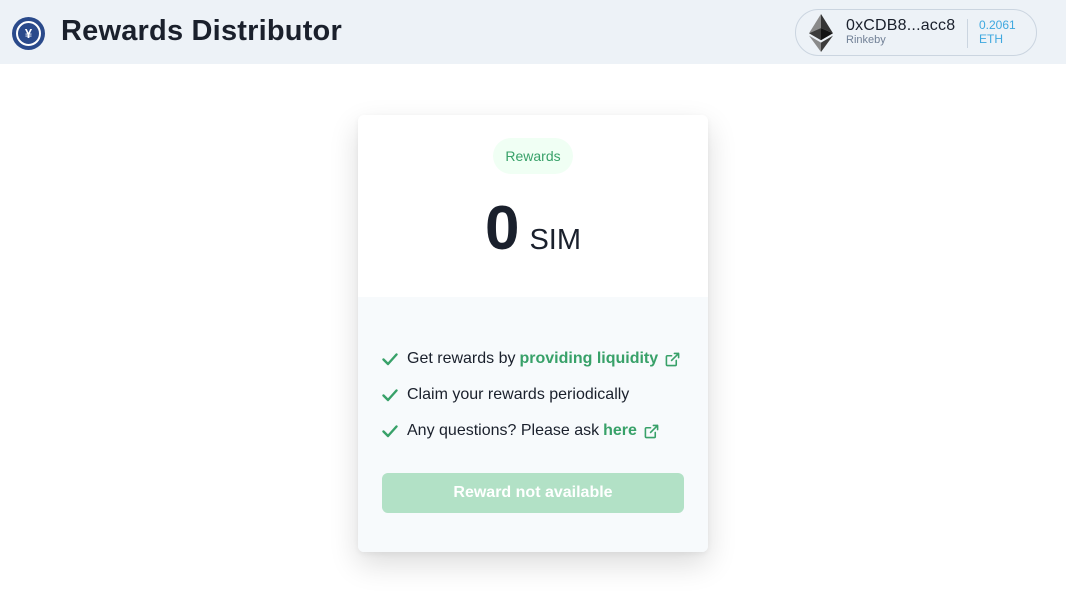 The height and width of the screenshot is (613, 1066). I want to click on balance-unit: ETH, so click(991, 39).